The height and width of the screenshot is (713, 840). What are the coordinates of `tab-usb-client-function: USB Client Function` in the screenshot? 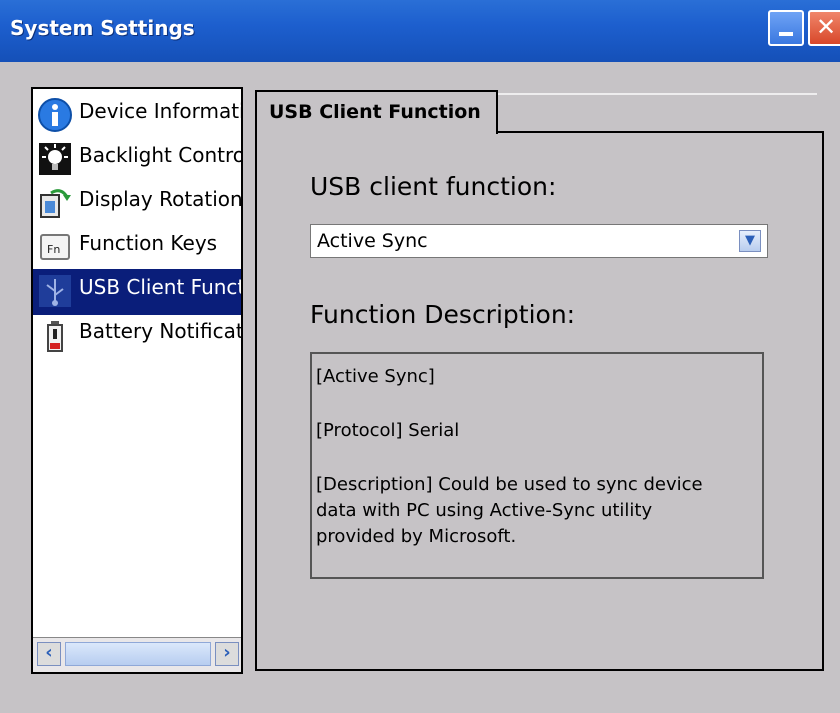 It's located at (376, 112).